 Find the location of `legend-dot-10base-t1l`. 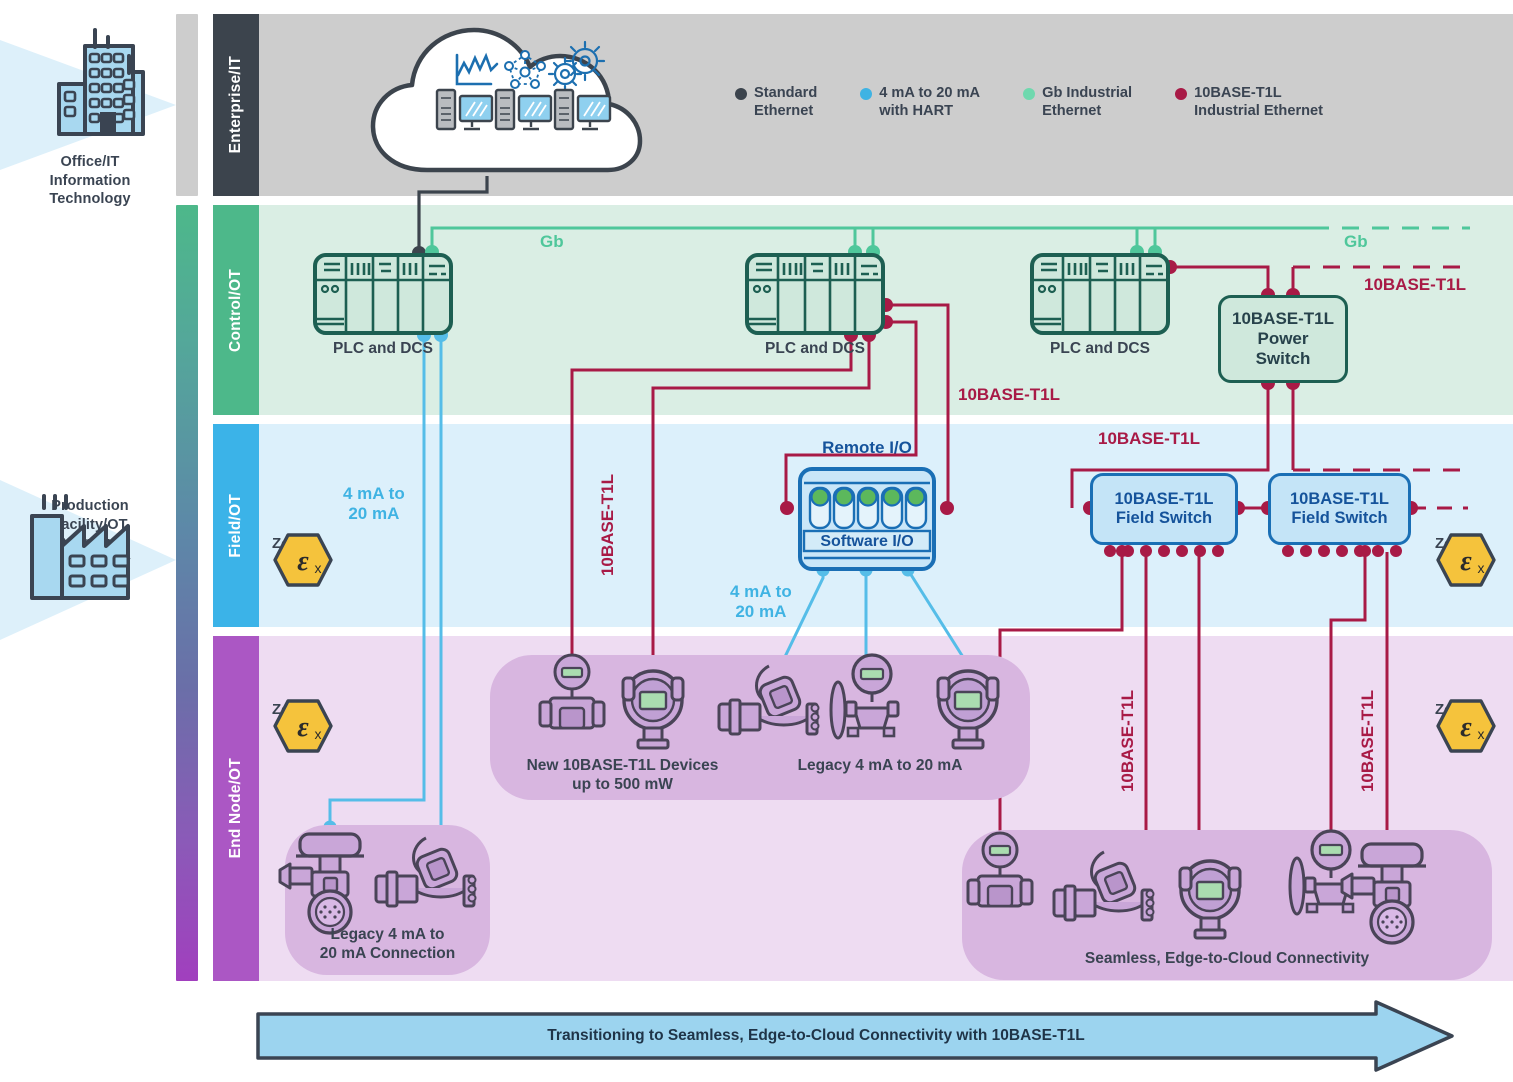

legend-dot-10base-t1l is located at coordinates (1181, 94).